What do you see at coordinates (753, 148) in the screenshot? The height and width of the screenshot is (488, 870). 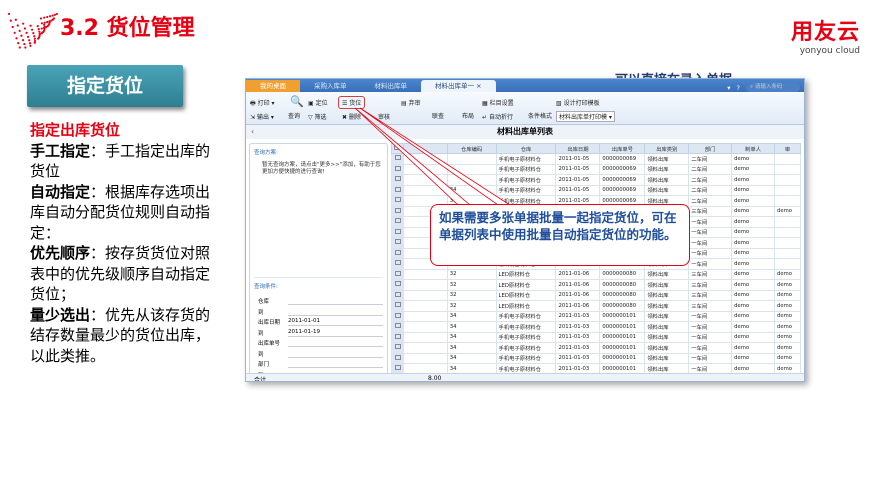 I see `column-header: 制单人` at bounding box center [753, 148].